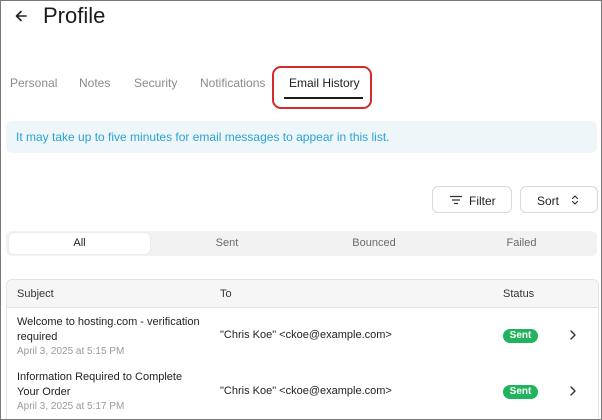 The width and height of the screenshot is (602, 420). Describe the element at coordinates (521, 243) in the screenshot. I see `segment-failed: Failed` at that location.